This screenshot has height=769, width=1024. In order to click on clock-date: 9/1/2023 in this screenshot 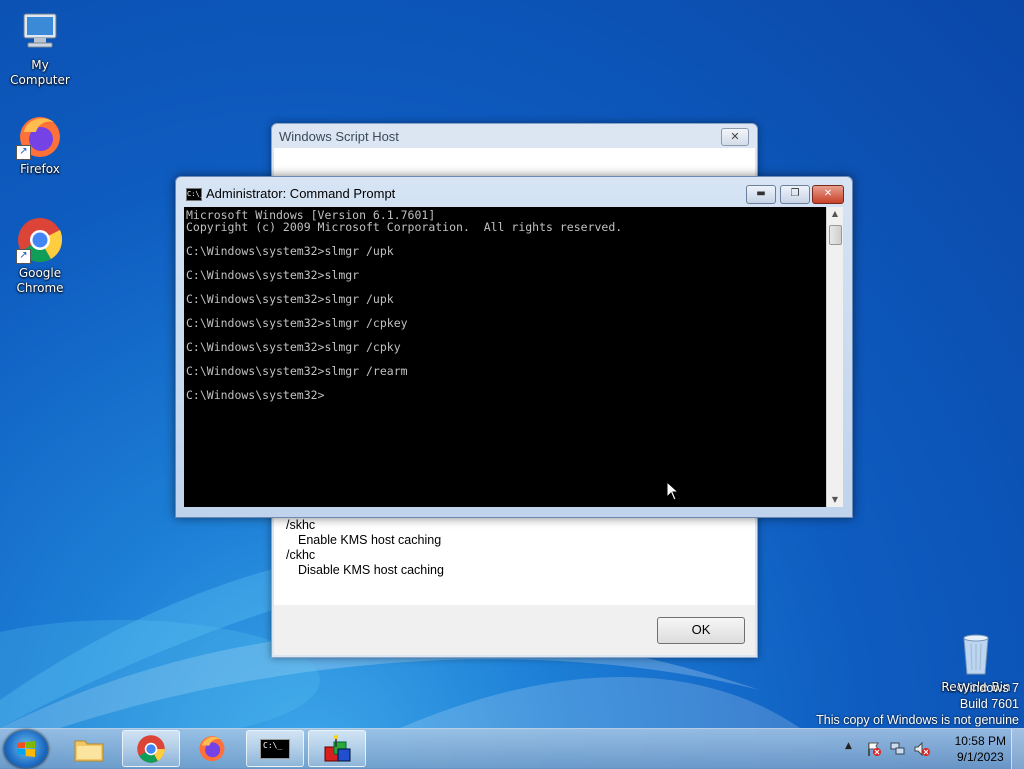, I will do `click(980, 757)`.